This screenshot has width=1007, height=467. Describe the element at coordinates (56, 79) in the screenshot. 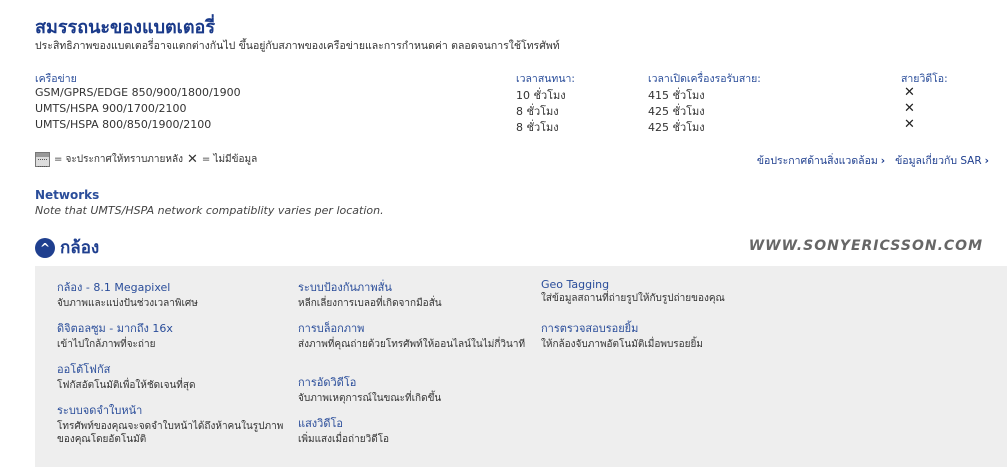

I see `header-network: เครือข่าย` at that location.